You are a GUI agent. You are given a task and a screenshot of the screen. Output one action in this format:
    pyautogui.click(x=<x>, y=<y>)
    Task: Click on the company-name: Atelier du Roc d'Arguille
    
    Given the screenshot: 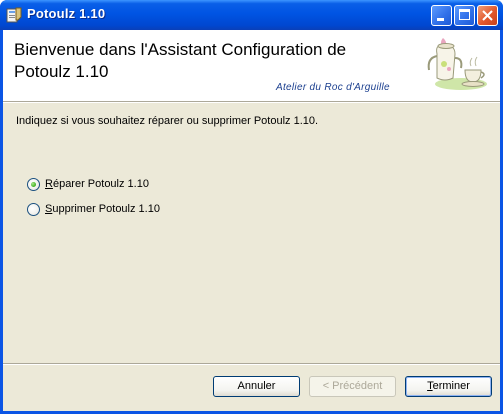 What is the action you would take?
    pyautogui.click(x=333, y=87)
    